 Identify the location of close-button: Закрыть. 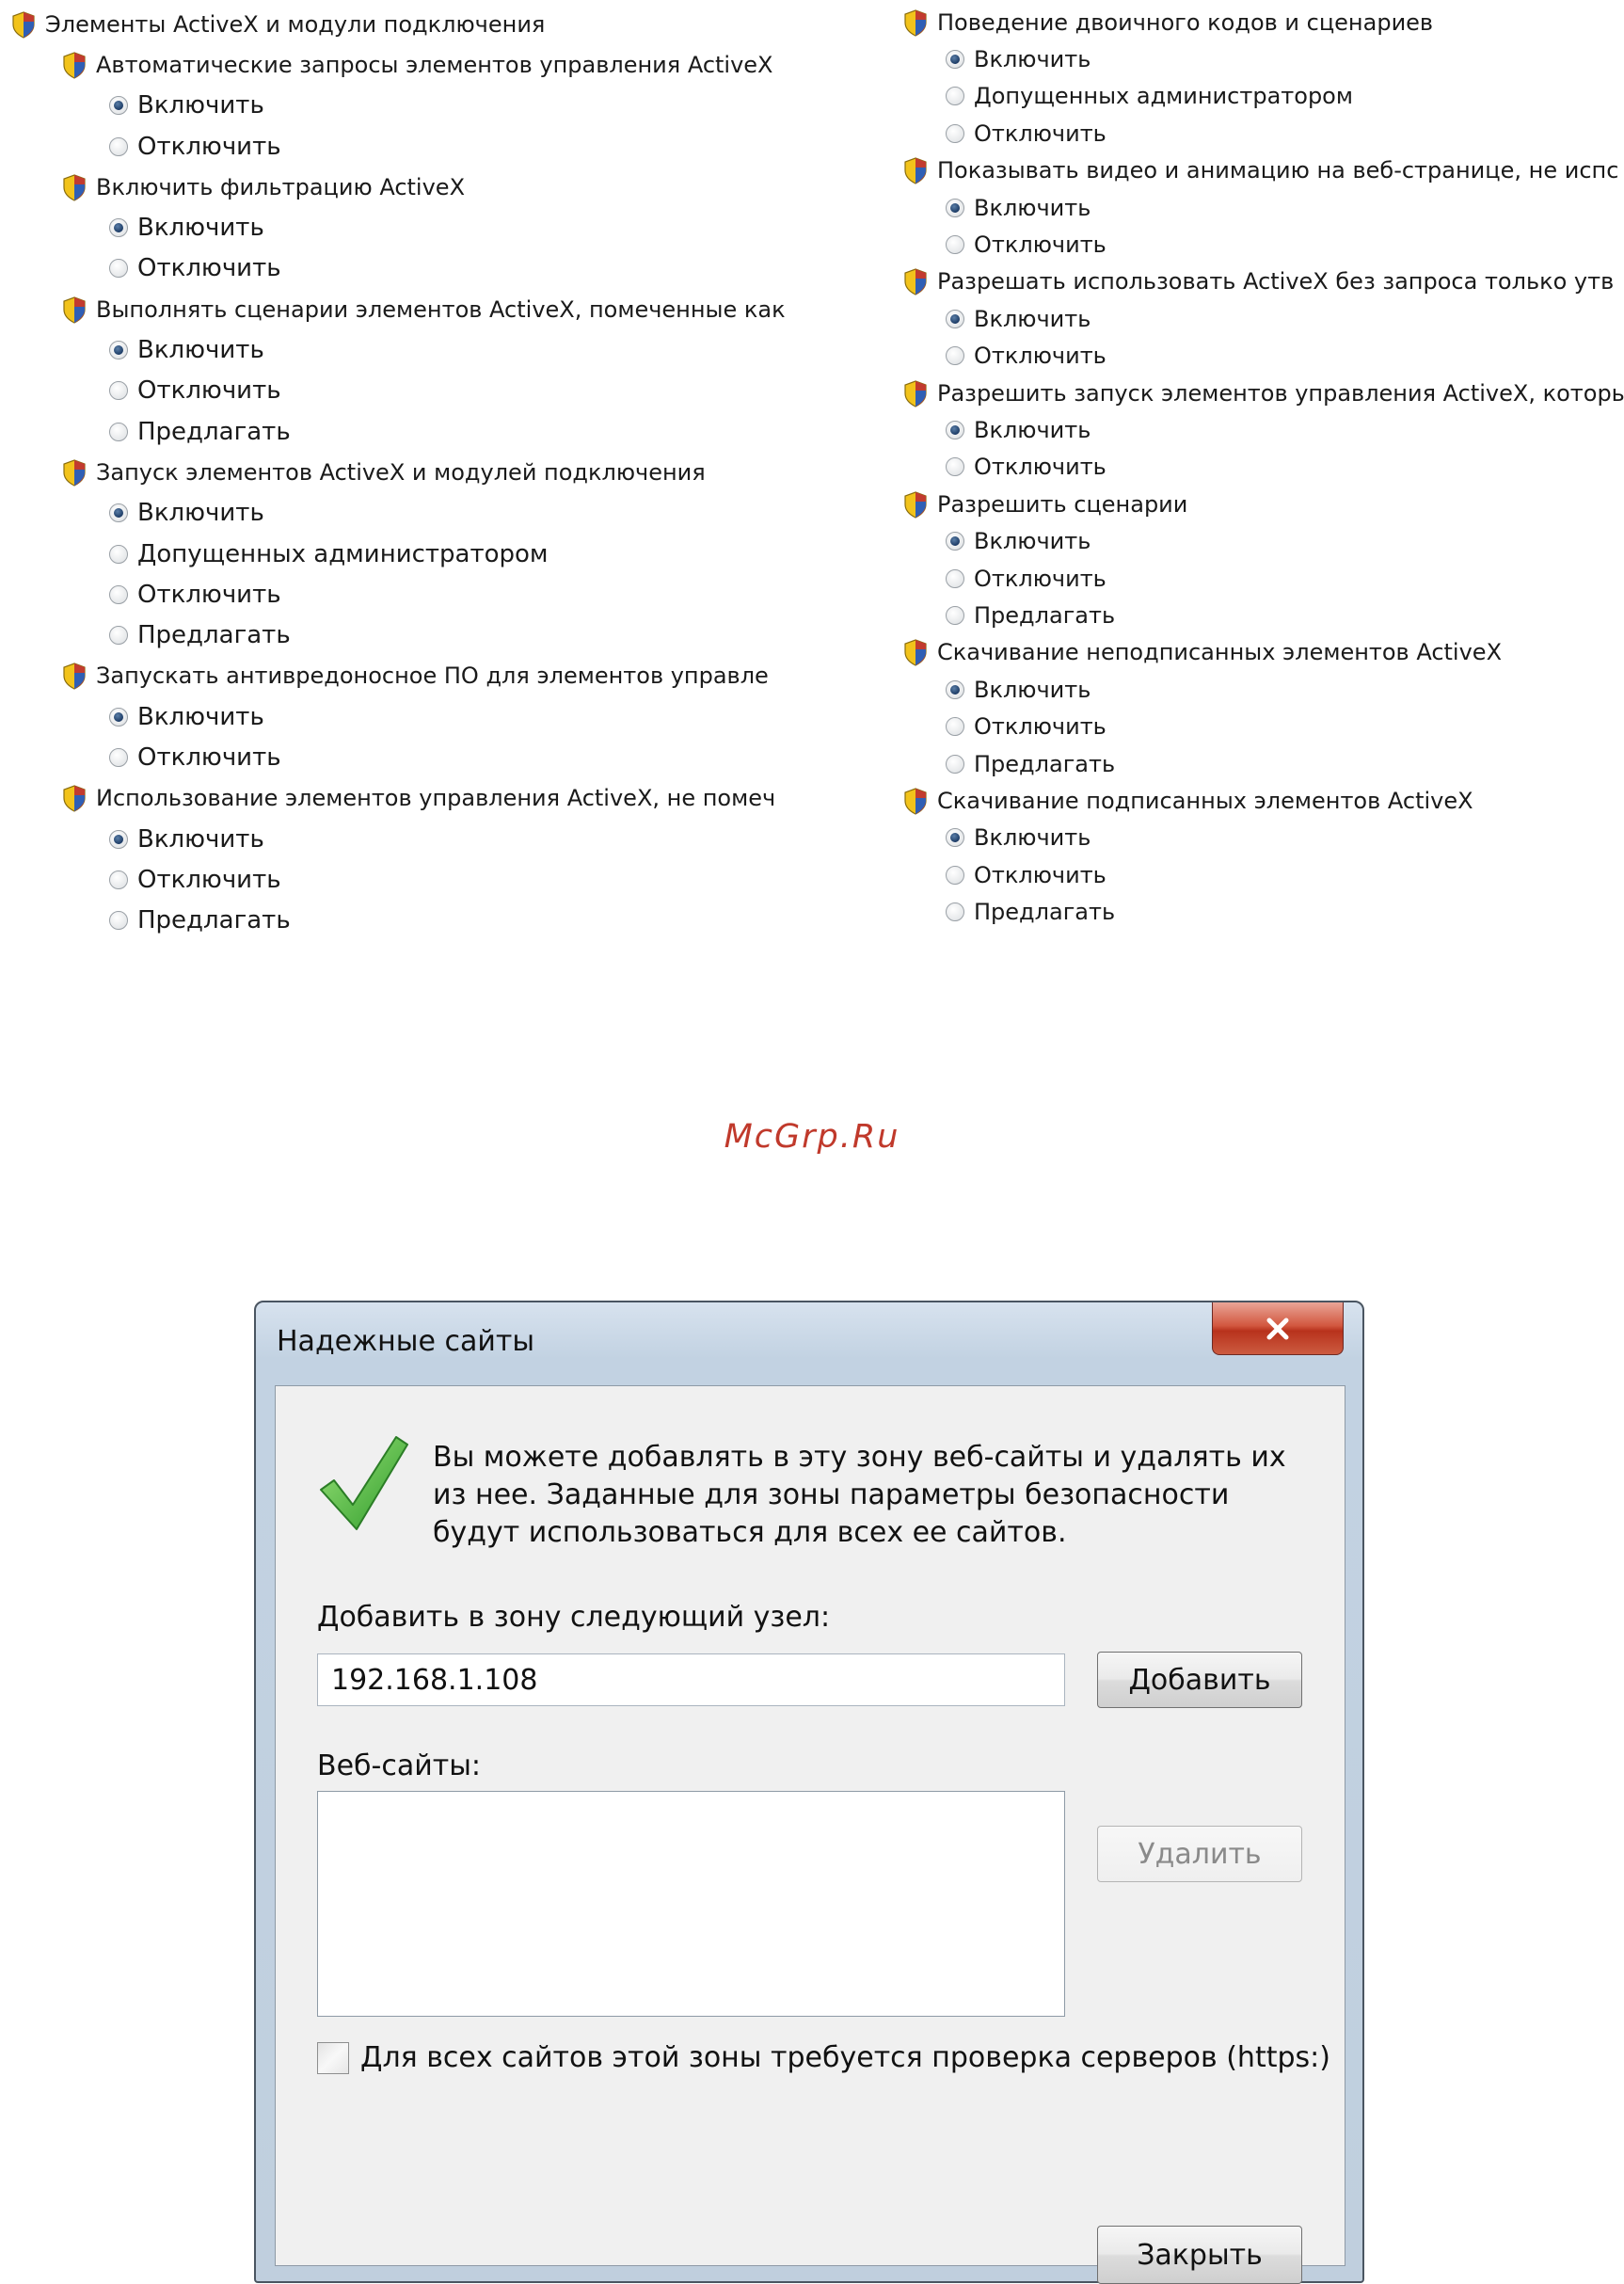
(1199, 2255).